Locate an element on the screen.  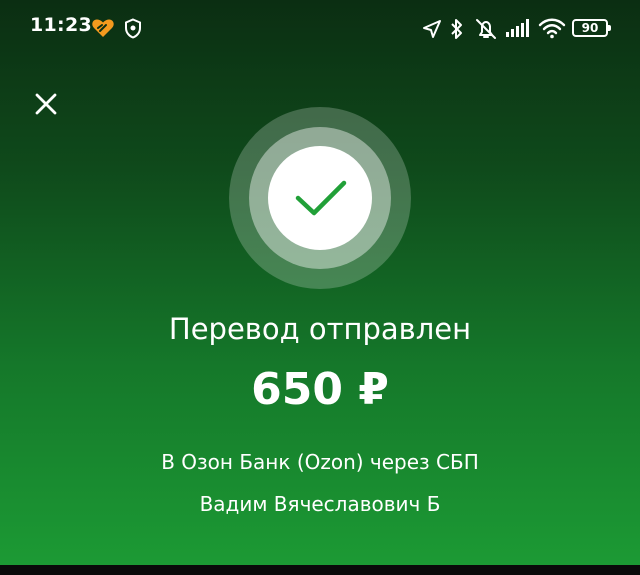
transfer-status-title: Перевод отправлен is located at coordinates (320, 329).